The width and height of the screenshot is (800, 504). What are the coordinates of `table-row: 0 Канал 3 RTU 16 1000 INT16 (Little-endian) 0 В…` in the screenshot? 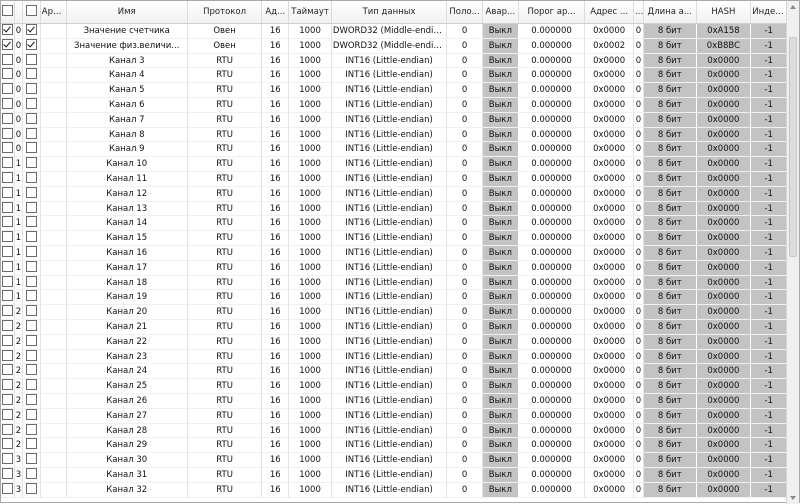 It's located at (394, 61).